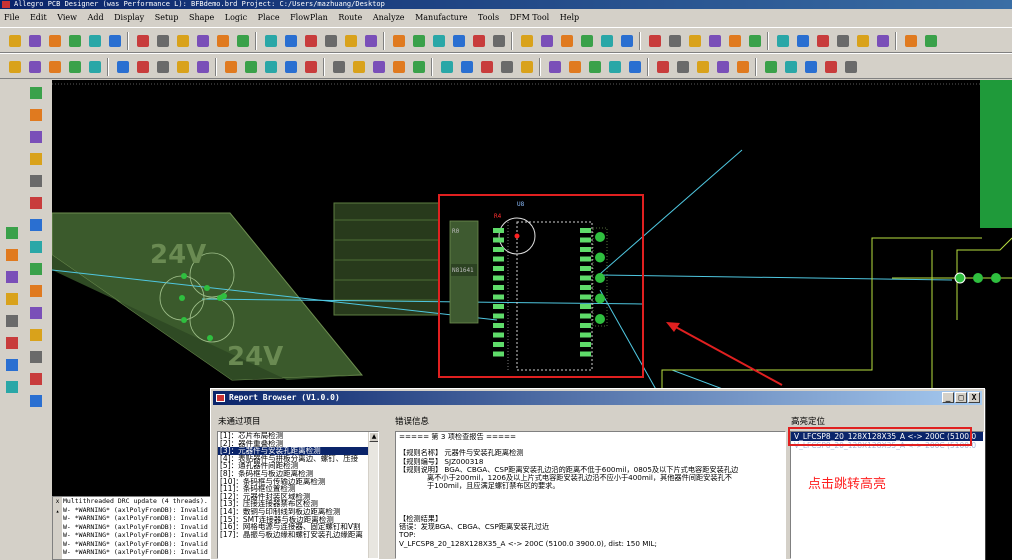 Image resolution: width=1012 pixels, height=560 pixels. What do you see at coordinates (67, 18) in the screenshot?
I see `menu-view: View` at bounding box center [67, 18].